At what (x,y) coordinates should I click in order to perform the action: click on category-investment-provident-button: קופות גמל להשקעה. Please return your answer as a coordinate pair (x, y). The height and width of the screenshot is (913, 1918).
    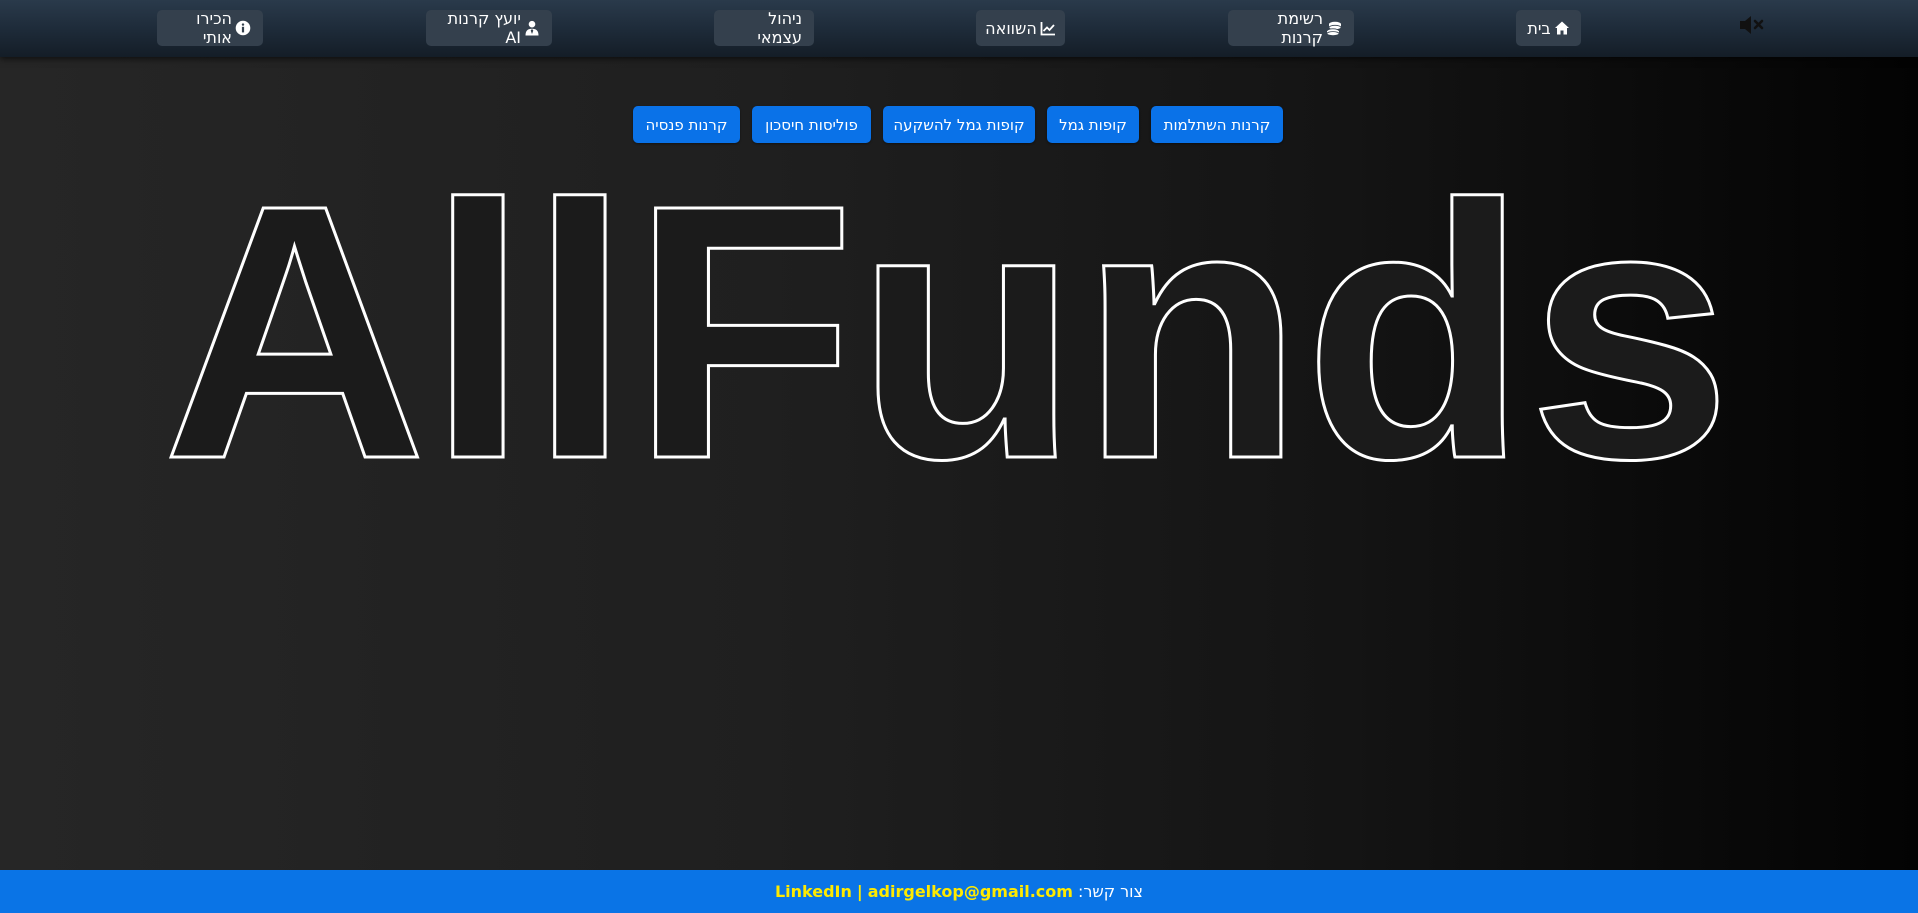
    Looking at the image, I should click on (959, 124).